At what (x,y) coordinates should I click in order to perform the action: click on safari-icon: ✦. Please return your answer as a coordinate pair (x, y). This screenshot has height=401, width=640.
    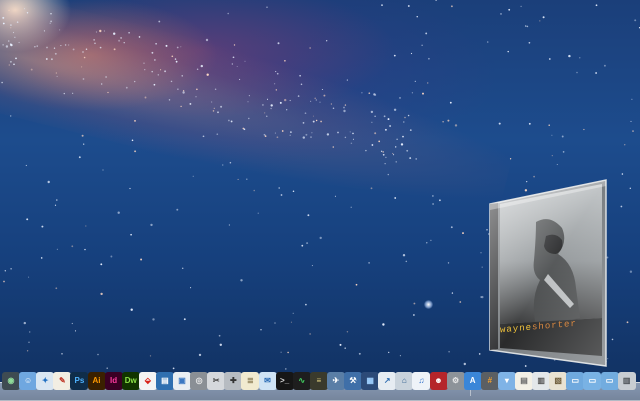
    Looking at the image, I should click on (45, 381).